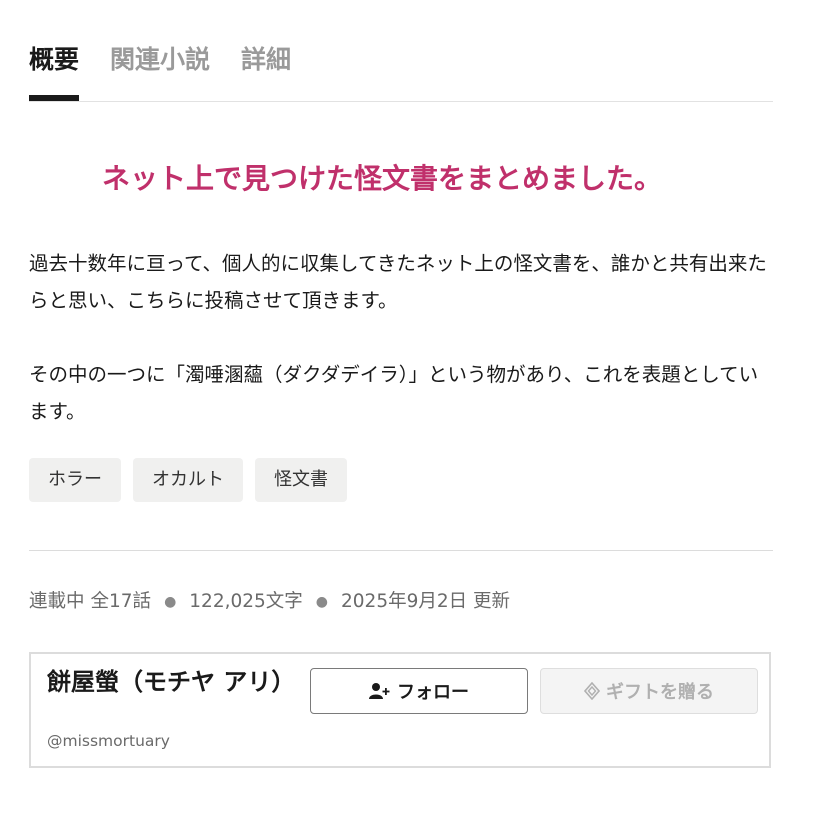 The image size is (819, 819). Describe the element at coordinates (401, 550) in the screenshot. I see `divider` at that location.